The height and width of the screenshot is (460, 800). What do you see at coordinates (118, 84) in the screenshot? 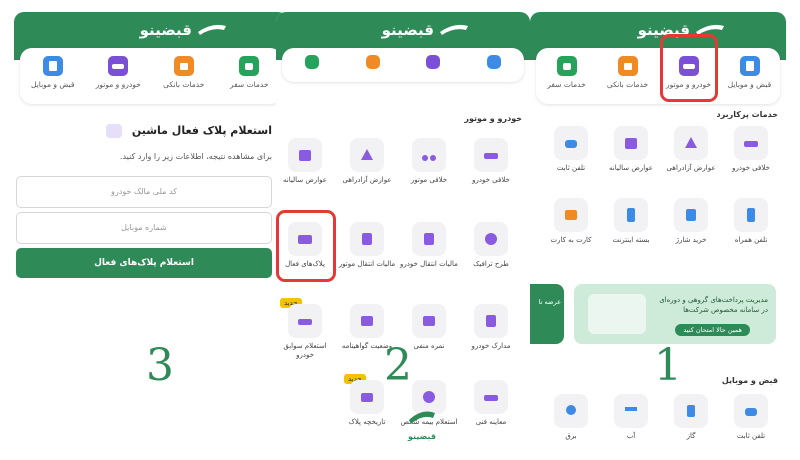
I see `tab-label: خودرو و موتور` at bounding box center [118, 84].